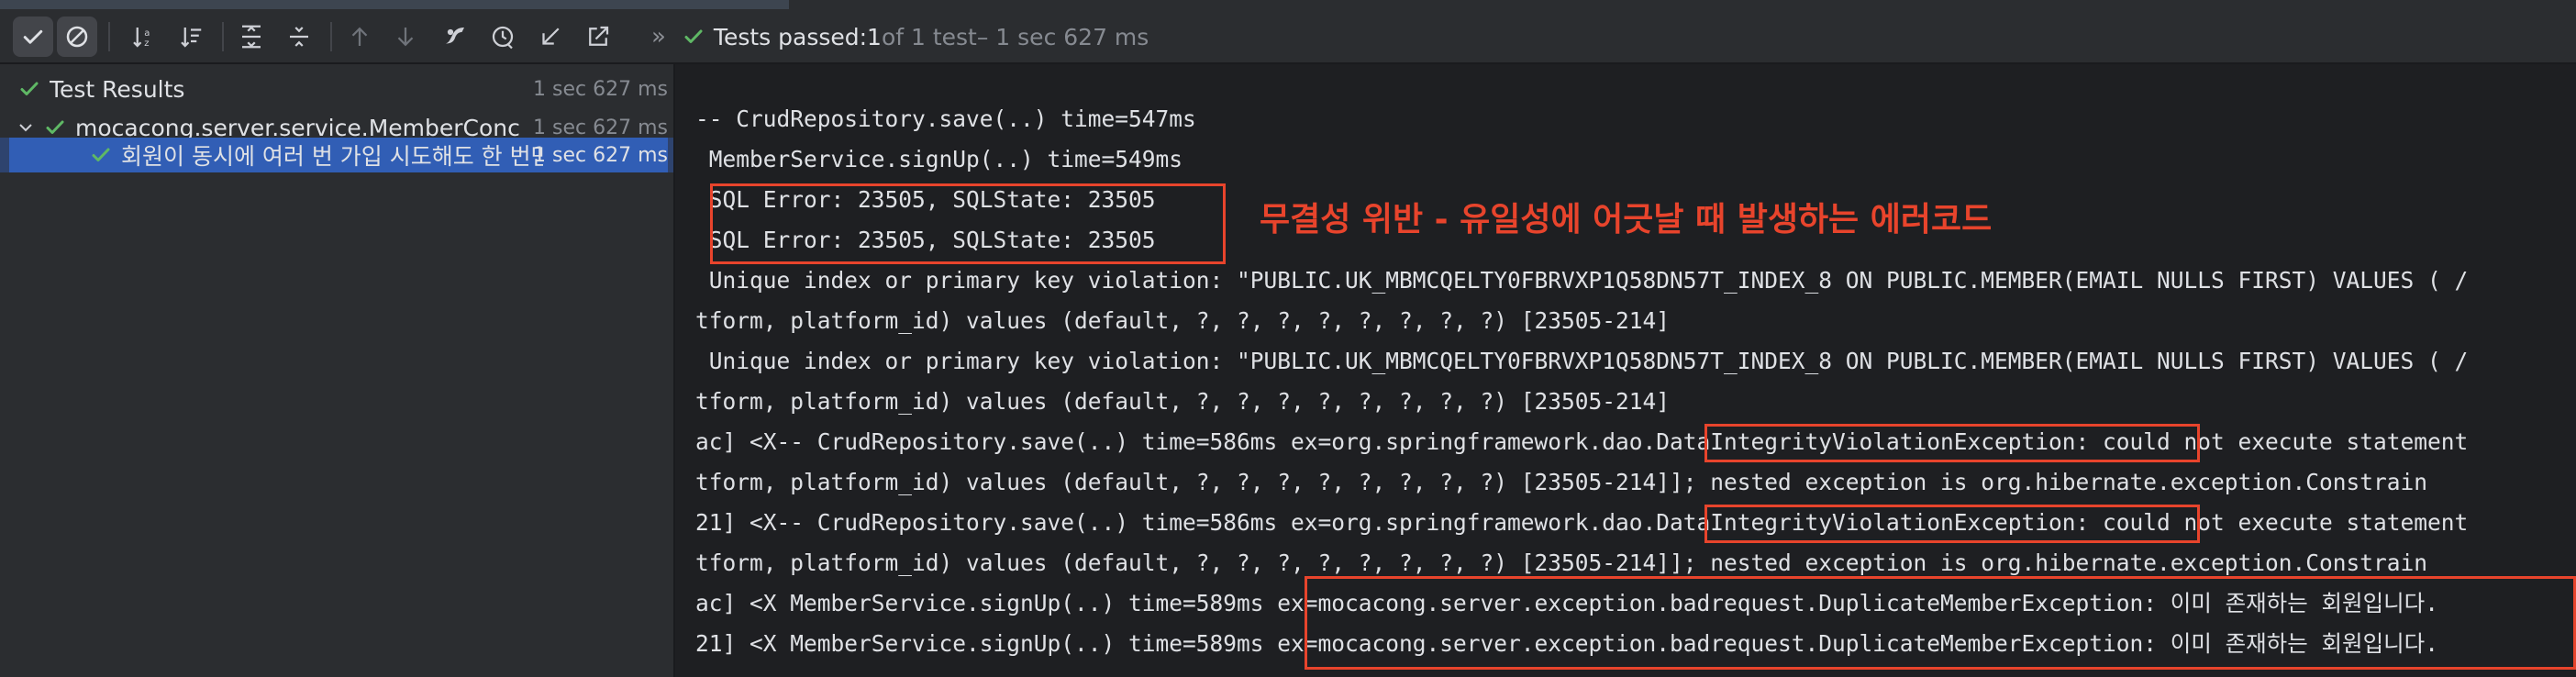  I want to click on previous-failed-button, so click(359, 37).